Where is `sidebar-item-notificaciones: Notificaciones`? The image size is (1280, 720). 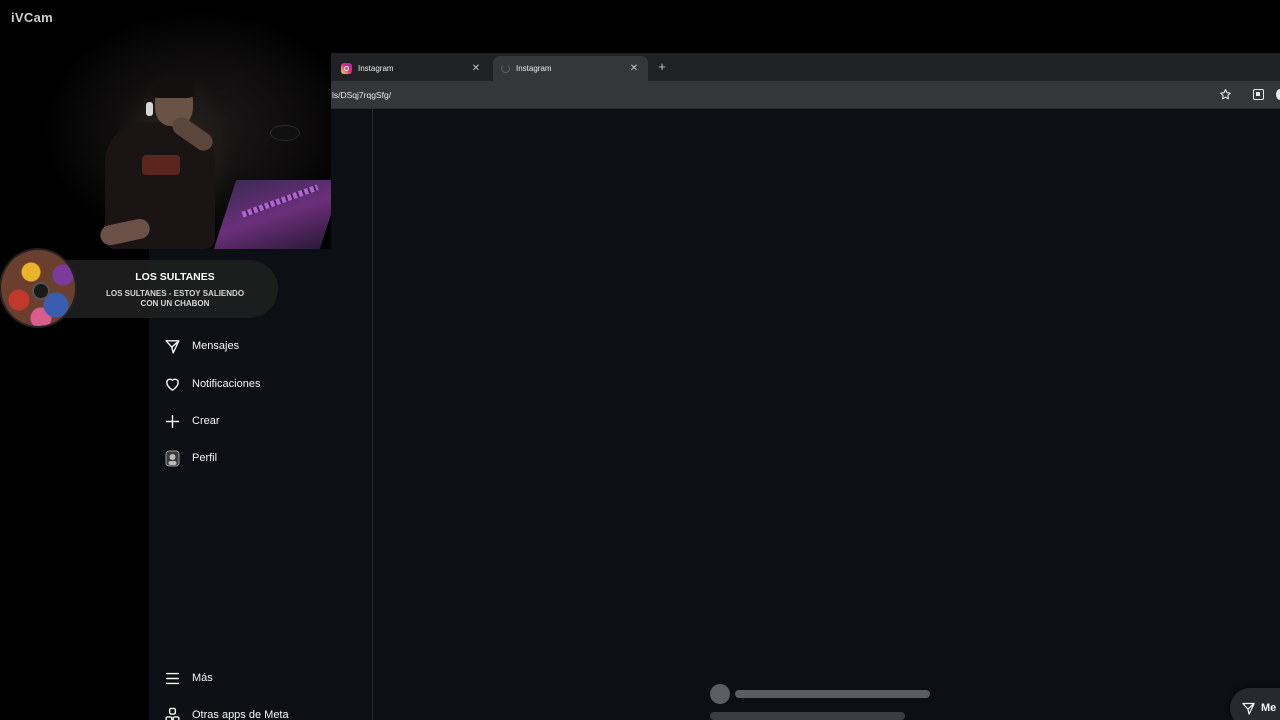 sidebar-item-notificaciones: Notificaciones is located at coordinates (212, 384).